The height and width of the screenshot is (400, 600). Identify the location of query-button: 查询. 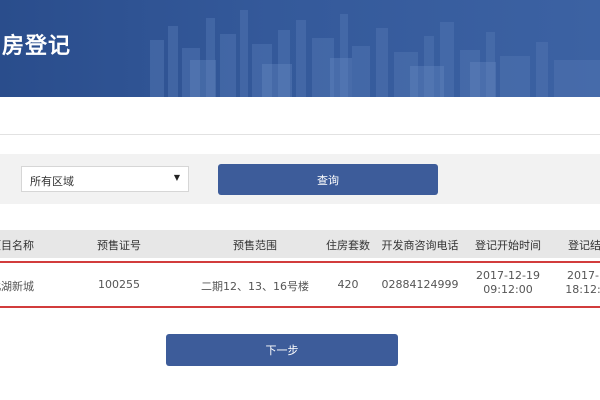
(328, 179).